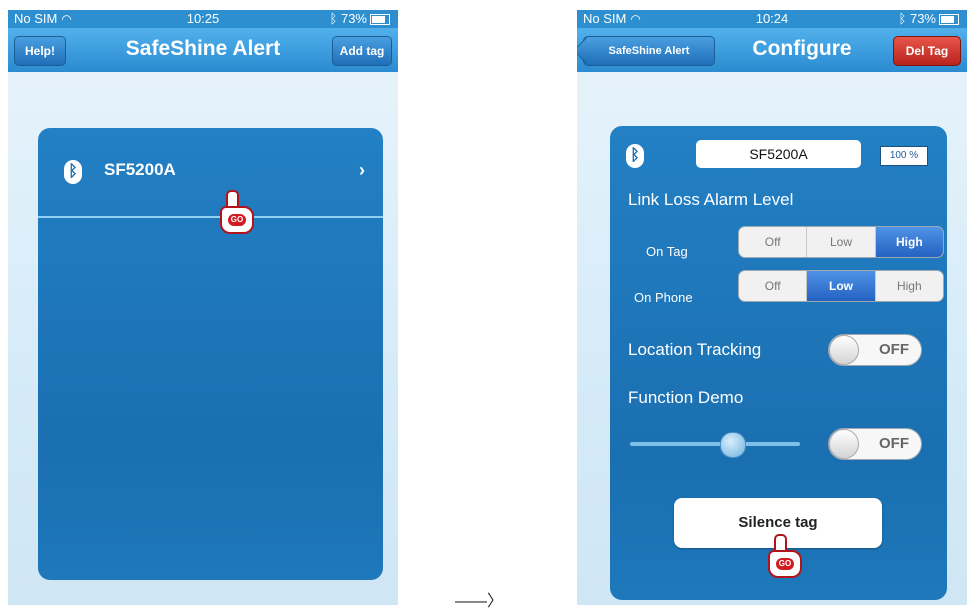  I want to click on on-tag-option-low: Low, so click(841, 242).